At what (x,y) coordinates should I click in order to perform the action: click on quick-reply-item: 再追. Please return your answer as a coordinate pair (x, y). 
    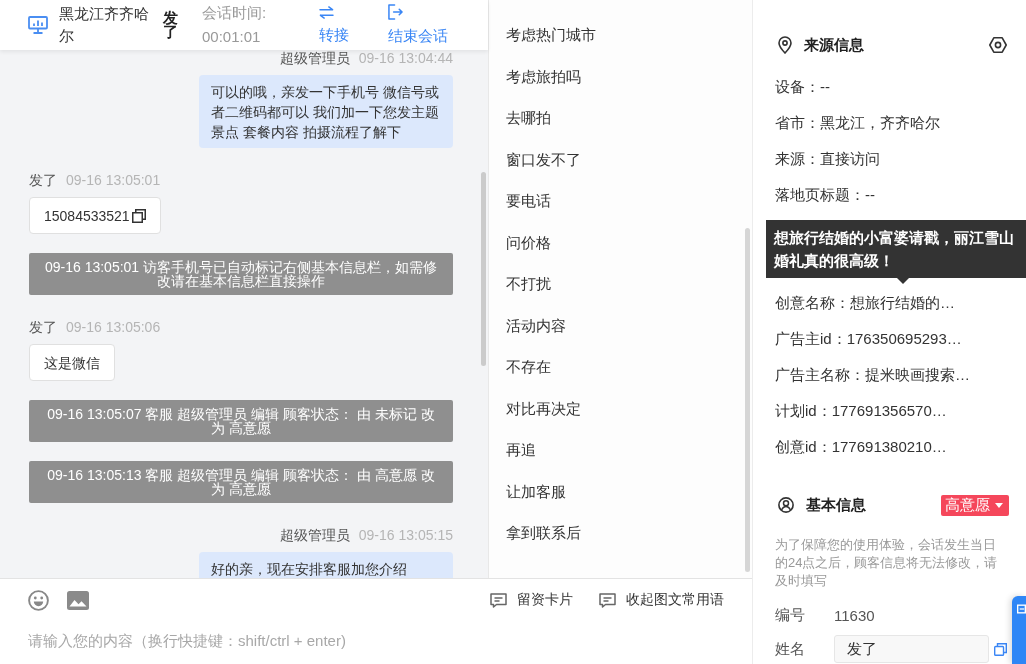
    Looking at the image, I should click on (620, 450).